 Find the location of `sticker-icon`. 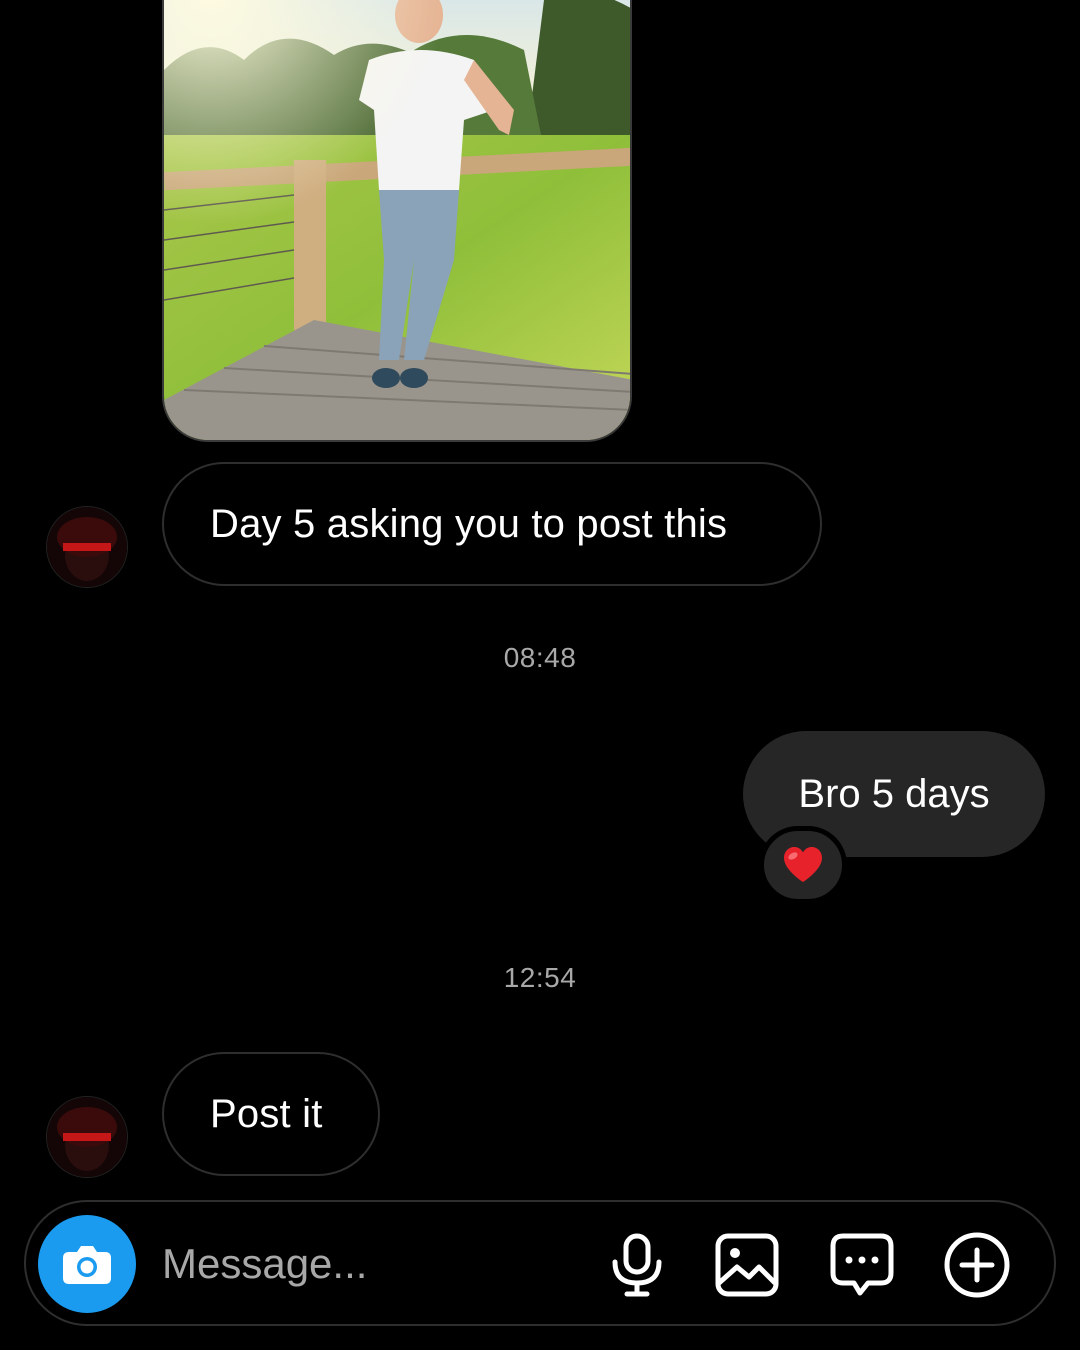

sticker-icon is located at coordinates (862, 1264).